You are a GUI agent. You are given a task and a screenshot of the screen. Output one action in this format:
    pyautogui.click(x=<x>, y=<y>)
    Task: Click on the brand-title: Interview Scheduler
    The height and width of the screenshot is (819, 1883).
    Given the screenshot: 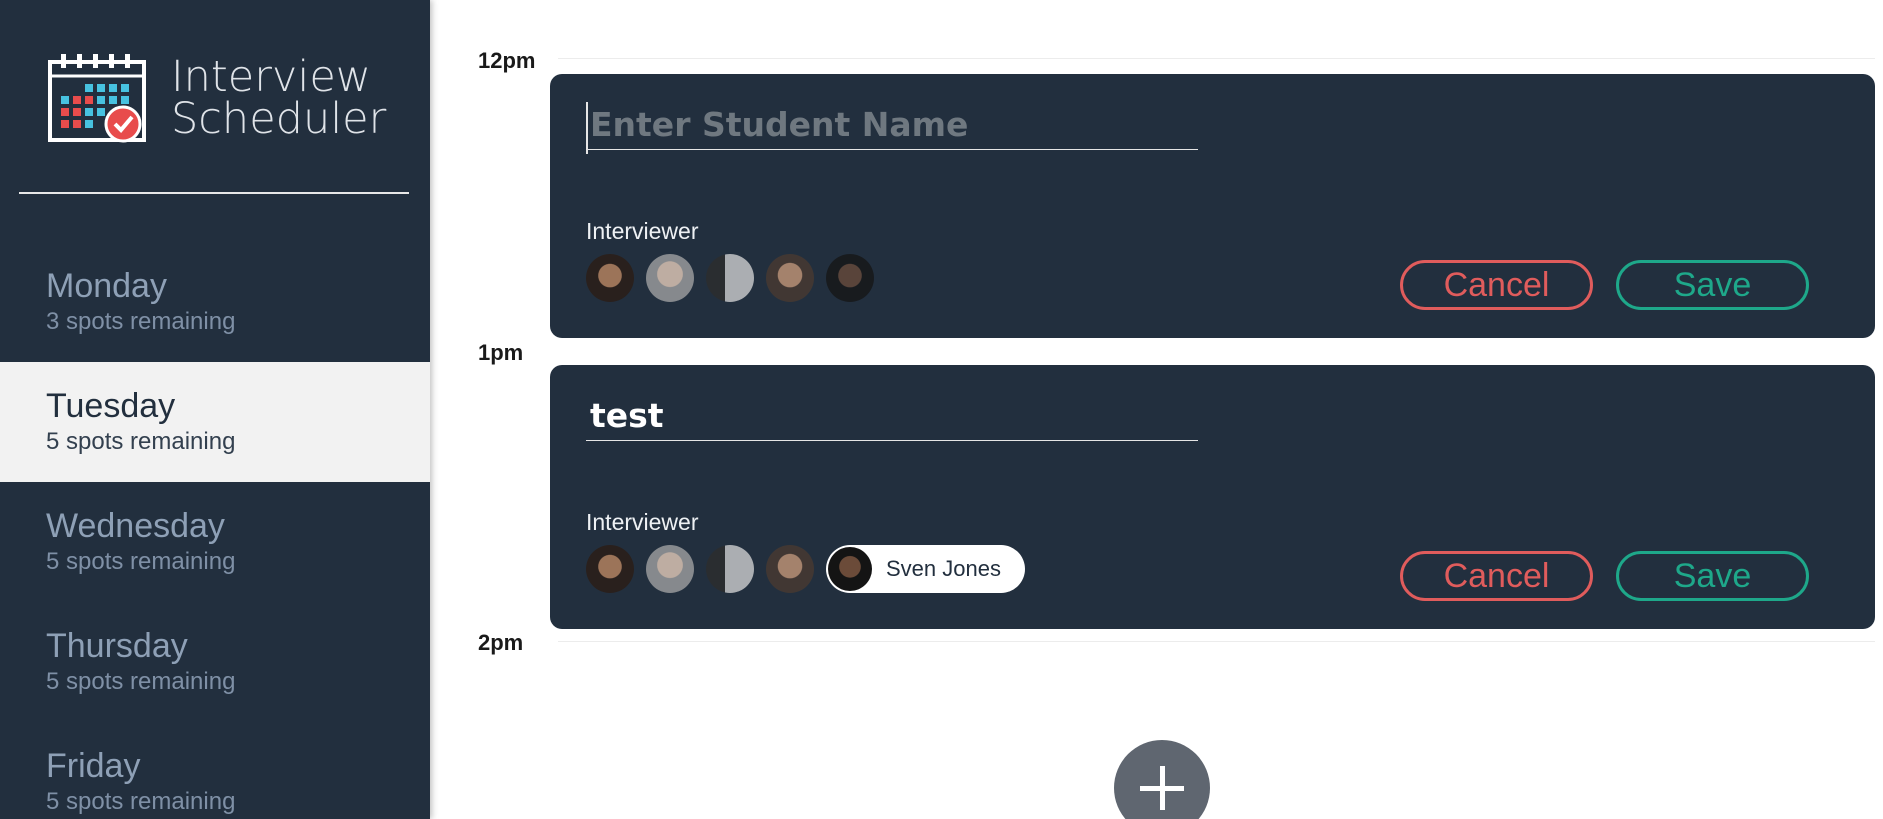 What is the action you would take?
    pyautogui.click(x=279, y=98)
    